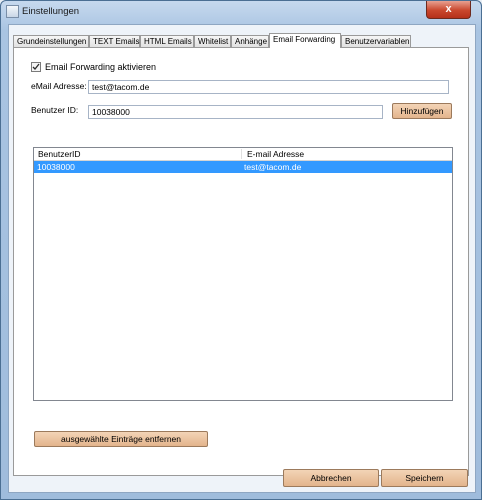  Describe the element at coordinates (331, 478) in the screenshot. I see `cancel-button: Abbrechen` at that location.